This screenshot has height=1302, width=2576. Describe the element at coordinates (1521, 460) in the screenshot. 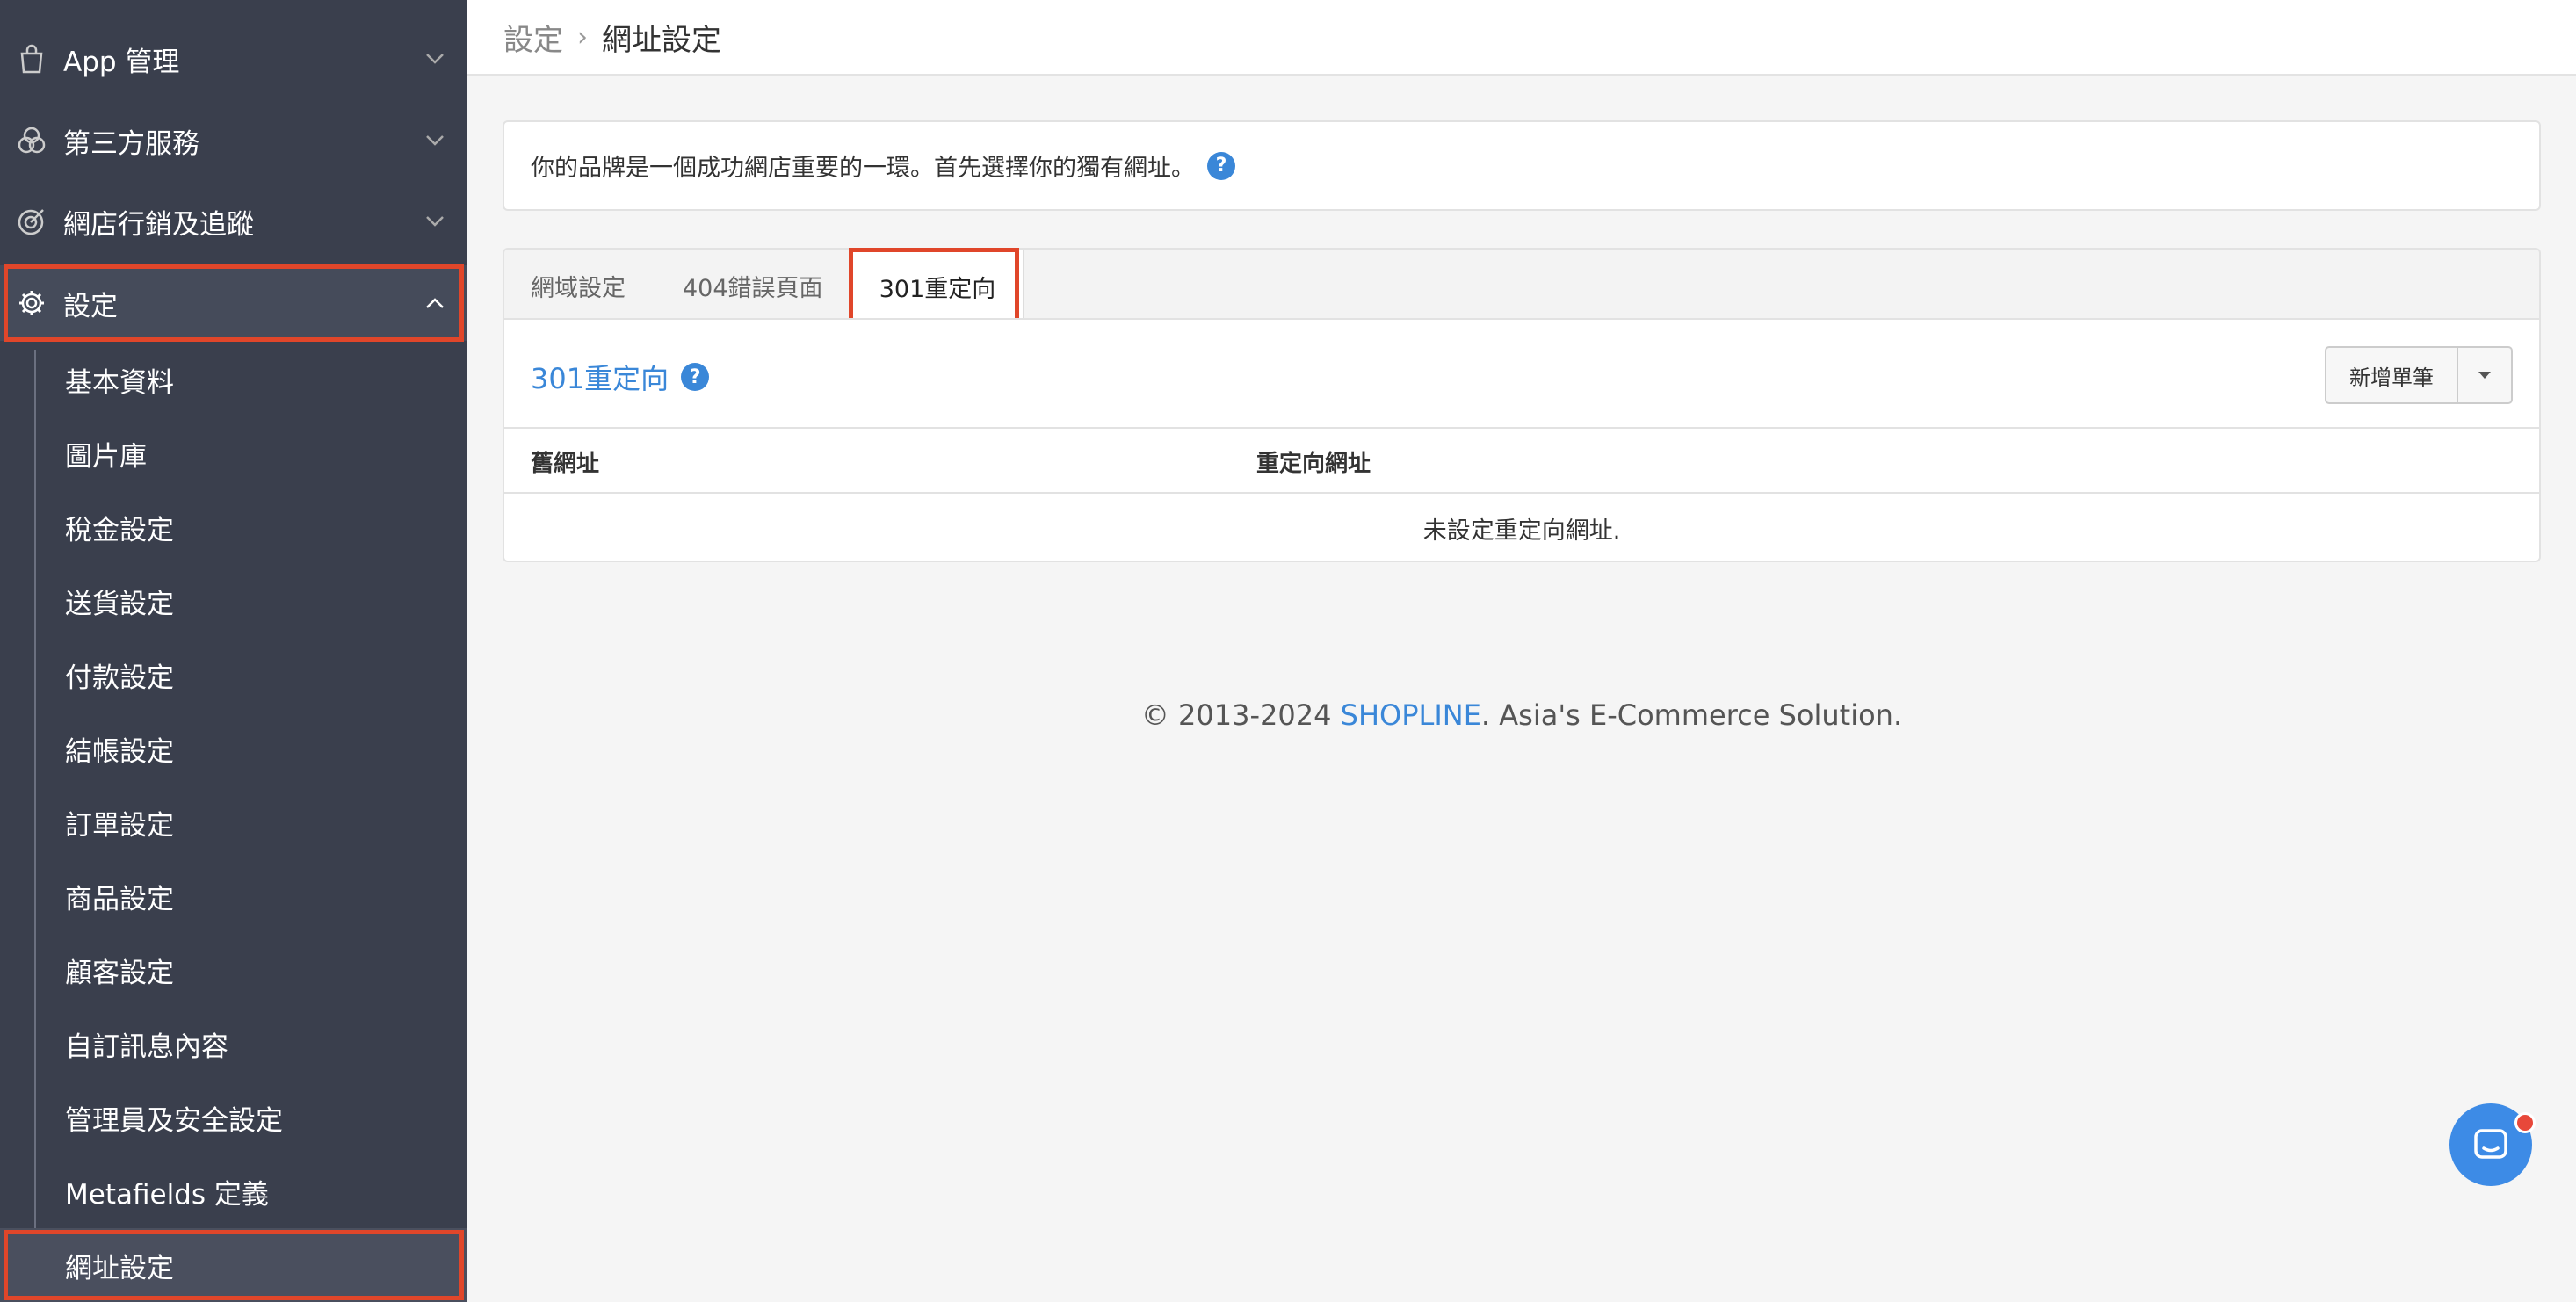

I see `table-header: 舊網址 重定向網址` at that location.